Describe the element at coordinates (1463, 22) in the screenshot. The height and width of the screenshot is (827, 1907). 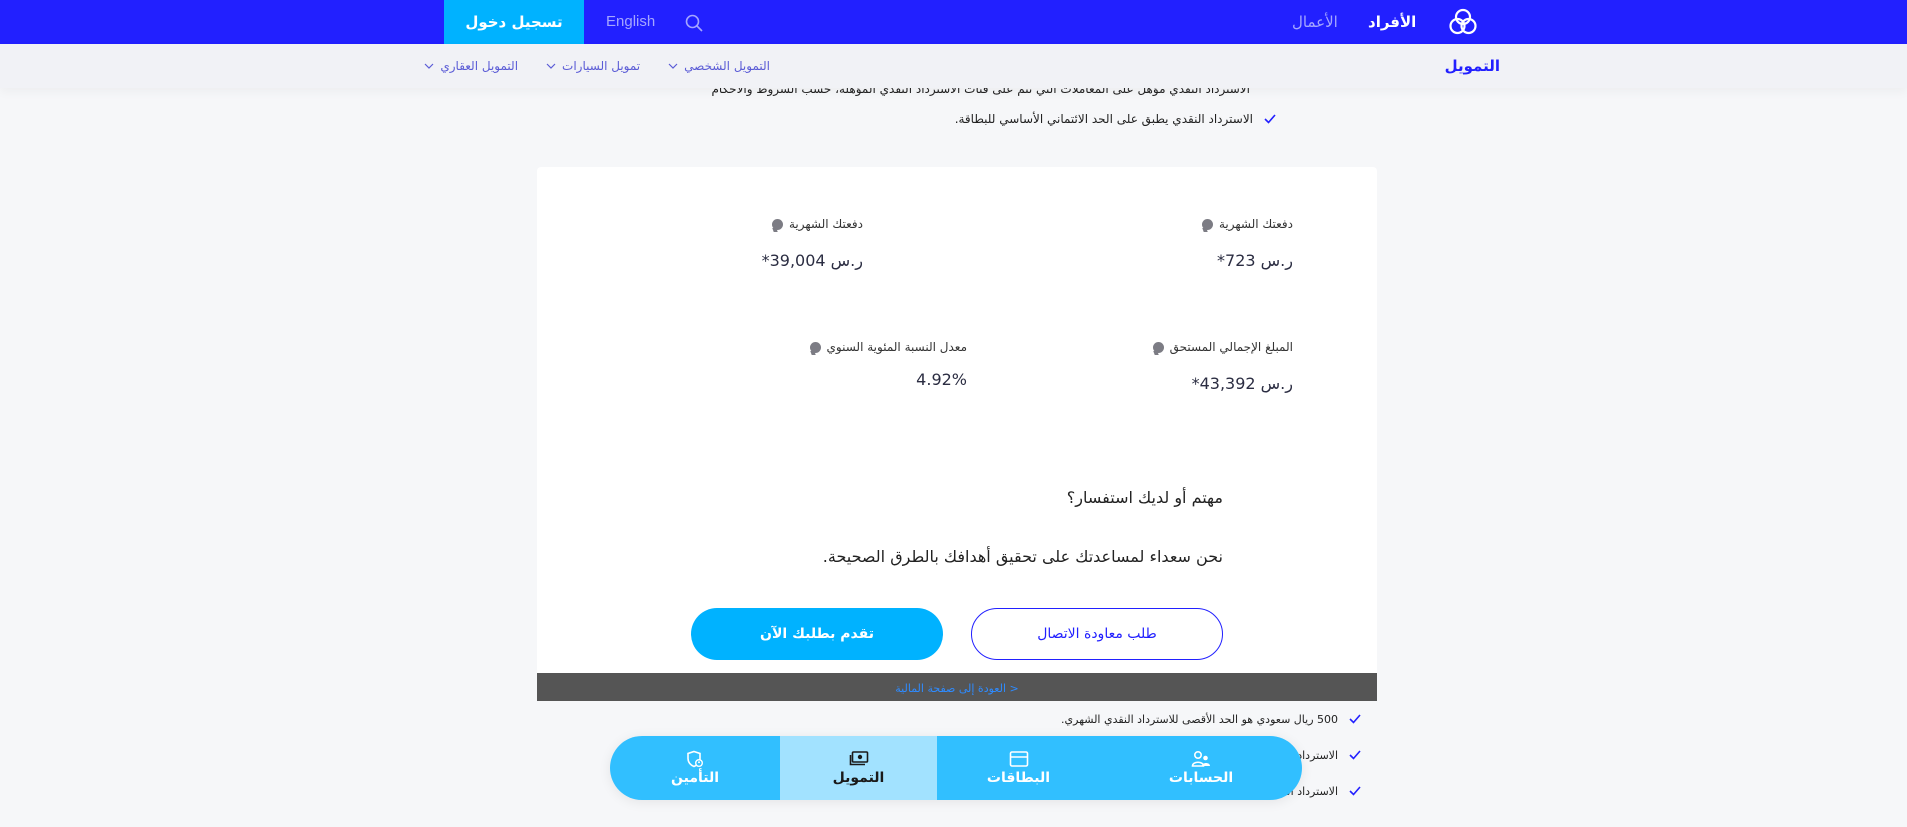
I see `bank-logo-icon` at that location.